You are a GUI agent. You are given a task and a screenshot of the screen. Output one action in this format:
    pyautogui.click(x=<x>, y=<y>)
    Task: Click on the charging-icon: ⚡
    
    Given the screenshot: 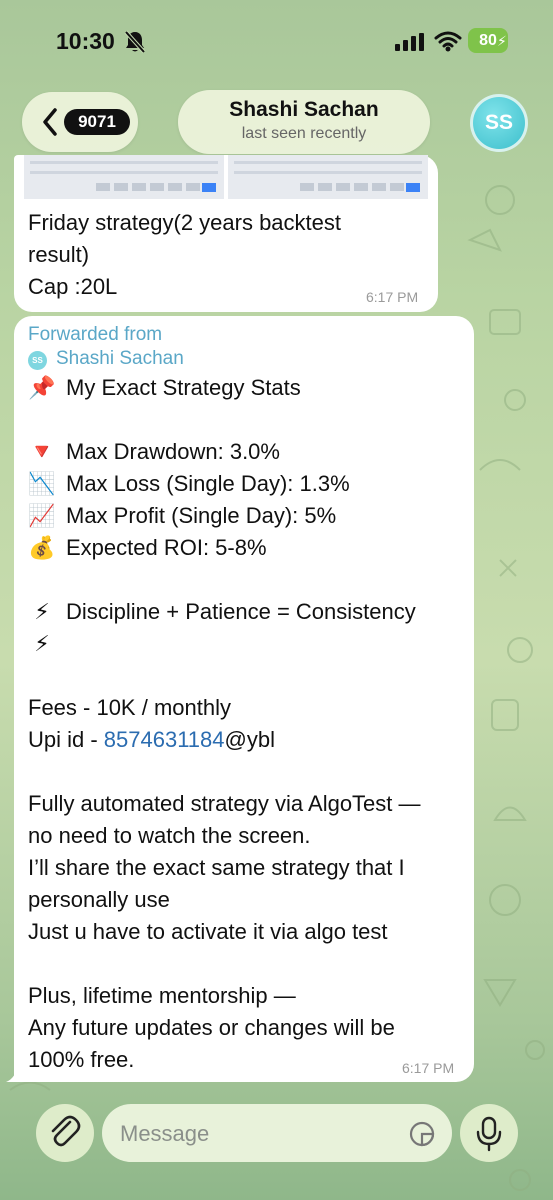 What is the action you would take?
    pyautogui.click(x=502, y=41)
    